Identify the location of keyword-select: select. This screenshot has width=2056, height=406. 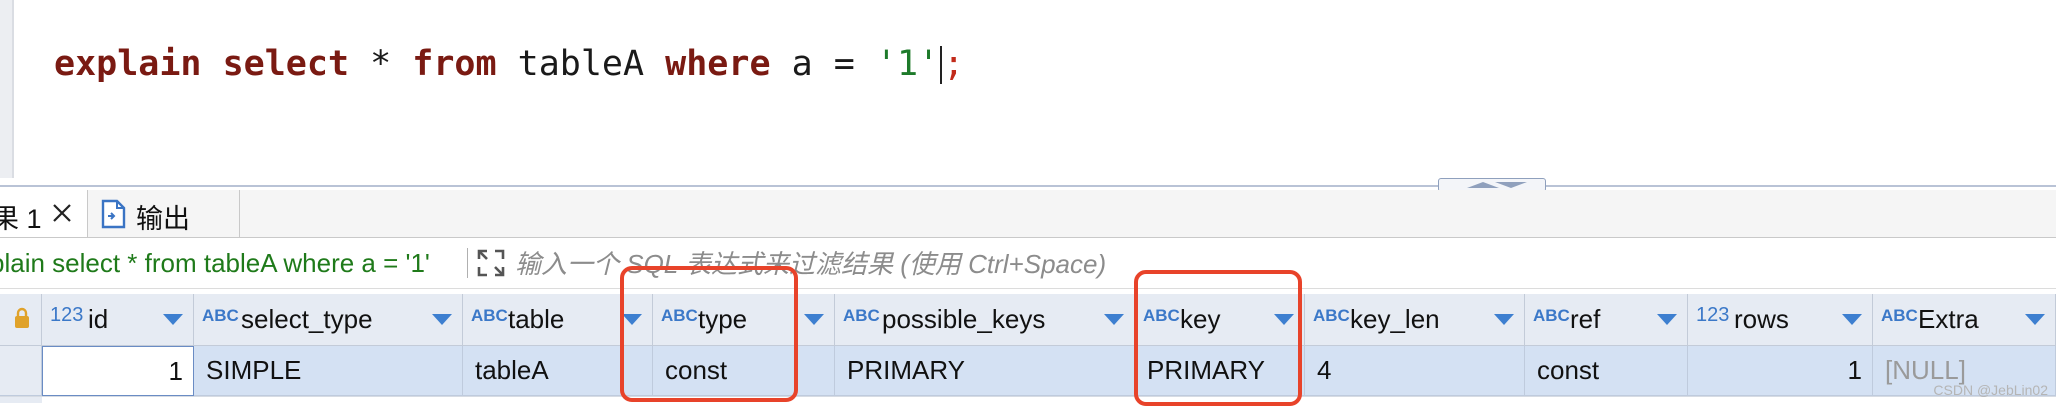
(286, 64).